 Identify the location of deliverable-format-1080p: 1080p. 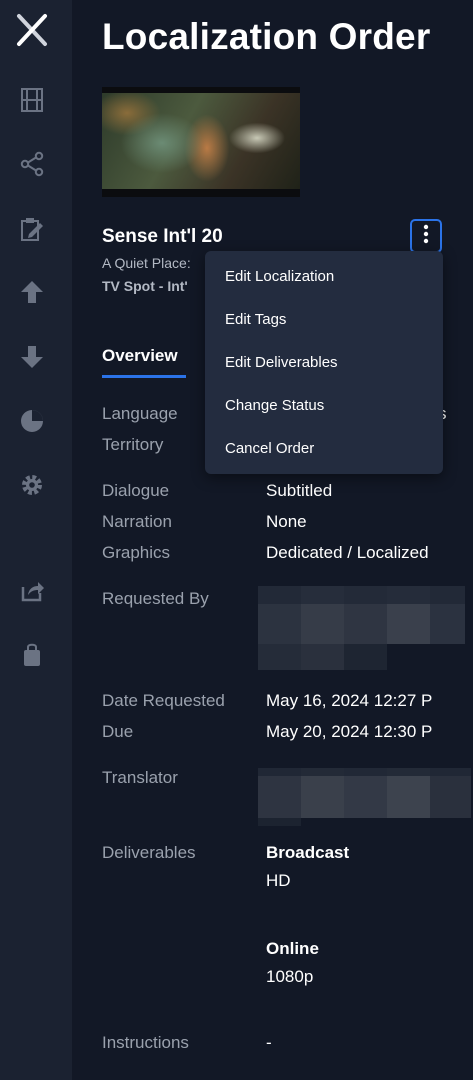
(290, 976).